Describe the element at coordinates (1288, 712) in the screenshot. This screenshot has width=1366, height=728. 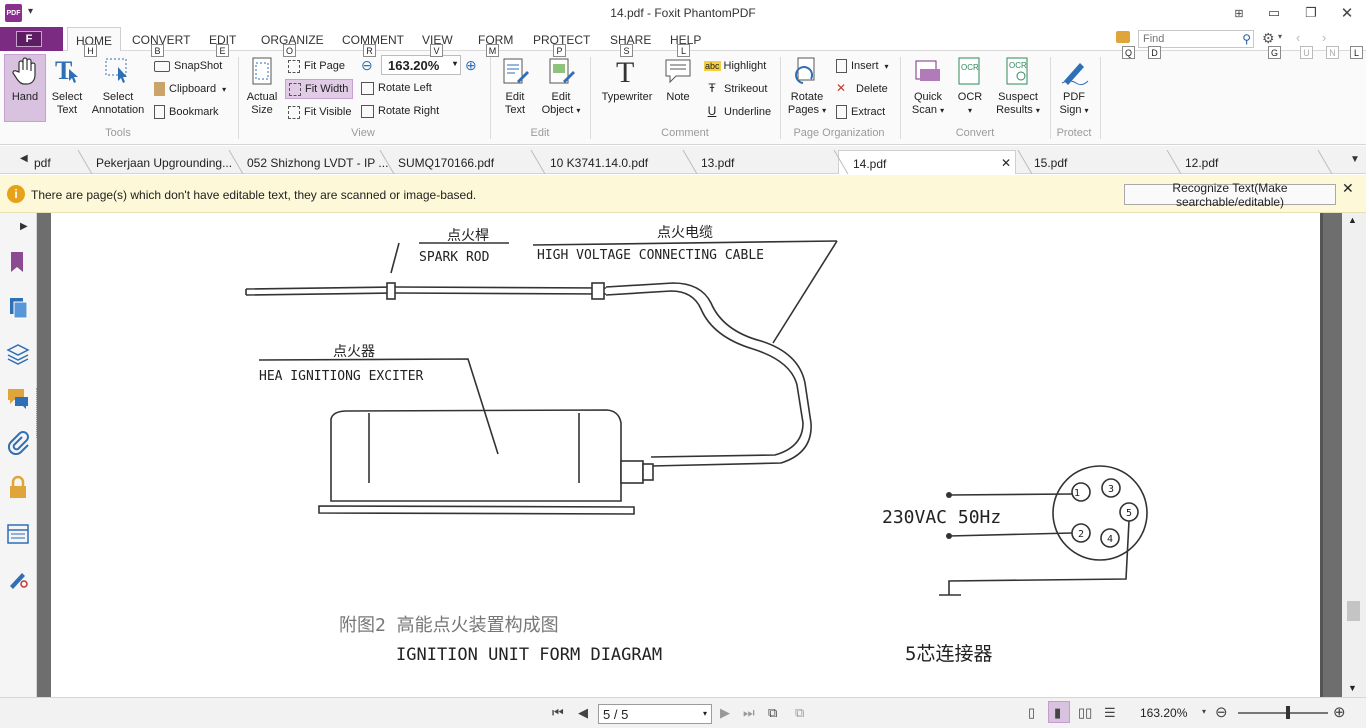
I see `zoom-slider-thumb` at that location.